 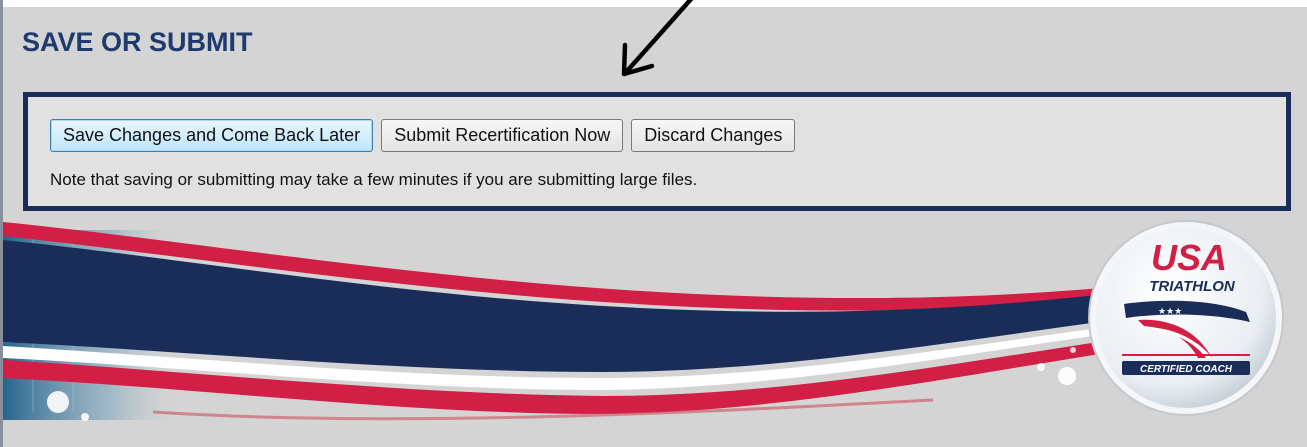 I want to click on discard-changes-button: Discard Changes, so click(x=713, y=135).